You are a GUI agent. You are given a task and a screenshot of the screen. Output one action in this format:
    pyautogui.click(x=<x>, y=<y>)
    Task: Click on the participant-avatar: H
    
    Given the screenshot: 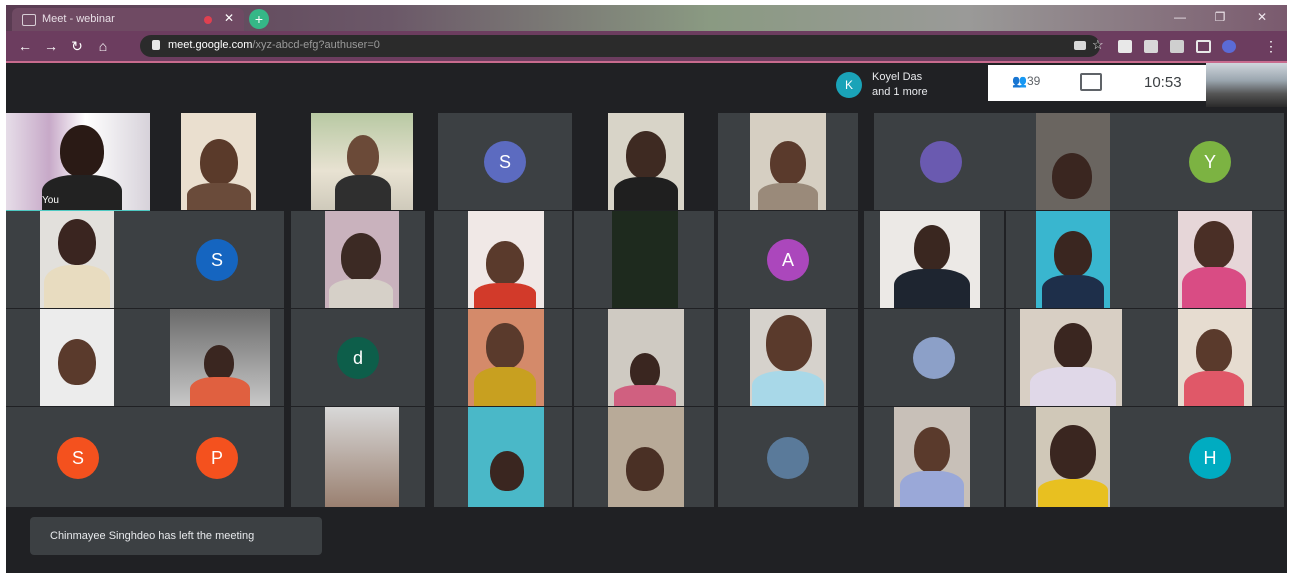 What is the action you would take?
    pyautogui.click(x=1210, y=458)
    